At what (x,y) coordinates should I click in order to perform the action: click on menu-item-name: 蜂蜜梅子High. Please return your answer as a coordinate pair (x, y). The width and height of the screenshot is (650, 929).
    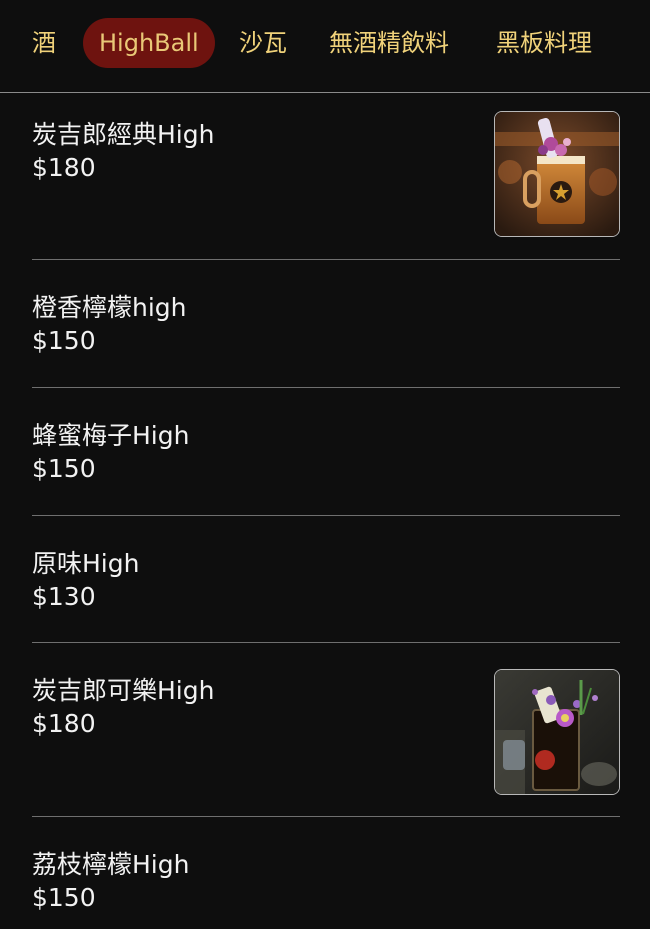
    Looking at the image, I should click on (111, 435).